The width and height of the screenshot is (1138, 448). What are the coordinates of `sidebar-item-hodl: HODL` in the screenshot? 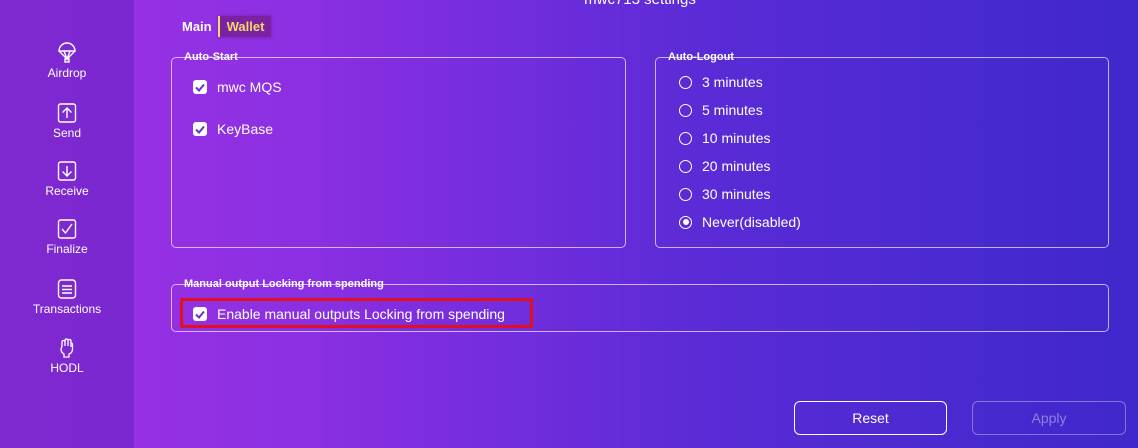 It's located at (67, 356).